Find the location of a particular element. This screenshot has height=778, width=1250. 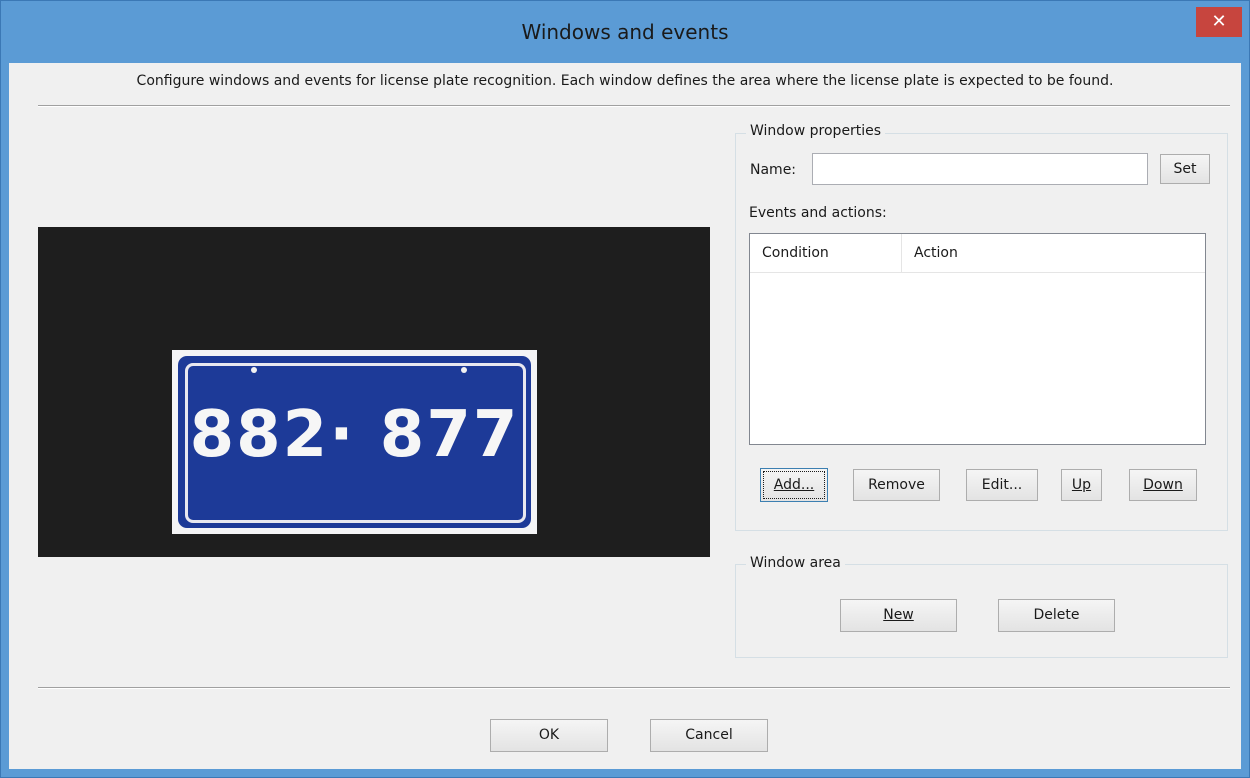

up-button-label: Up is located at coordinates (1081, 485).